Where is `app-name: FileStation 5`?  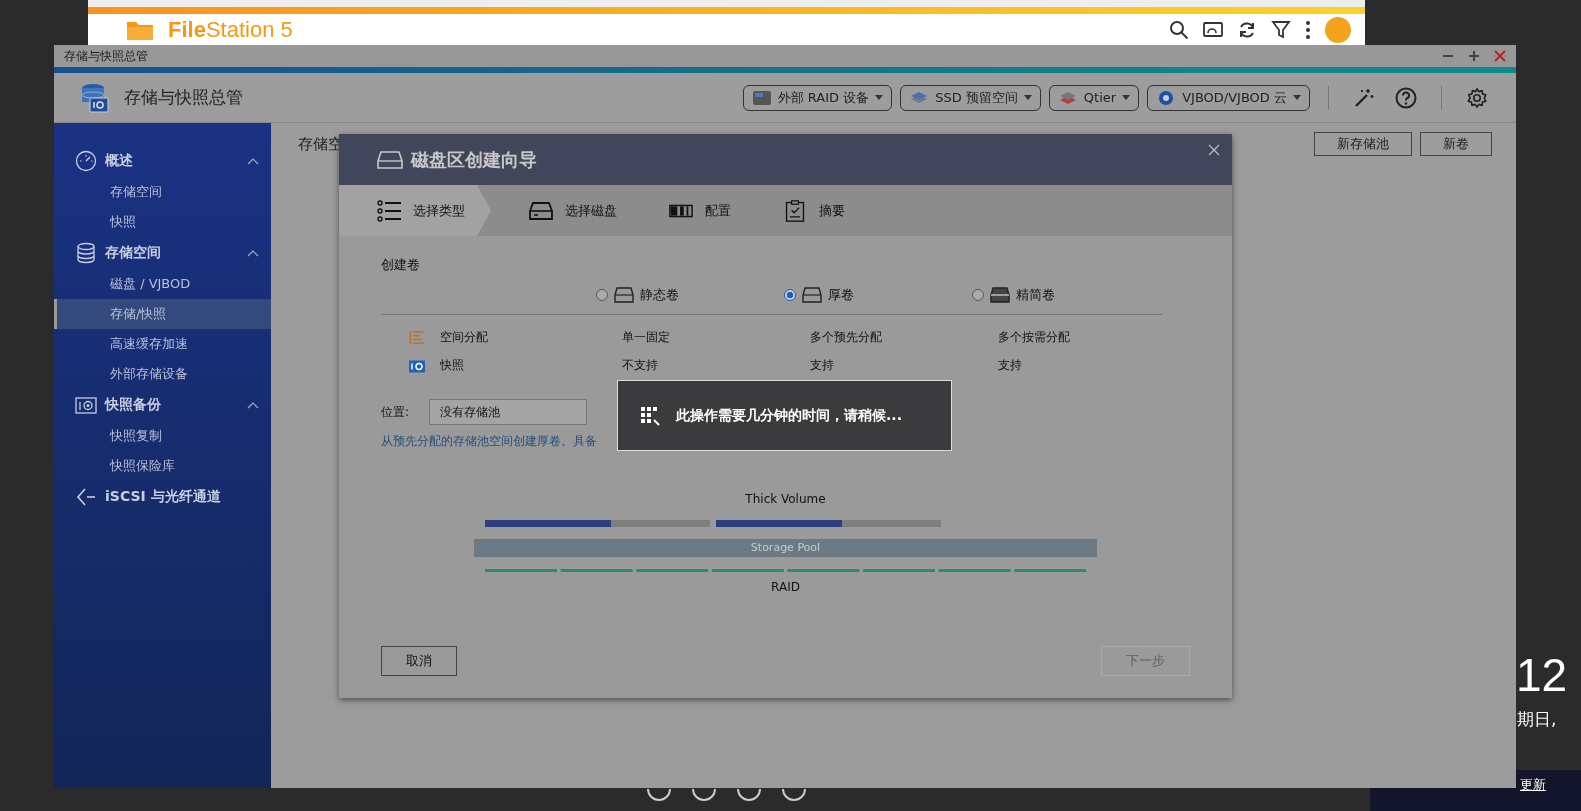 app-name: FileStation 5 is located at coordinates (230, 30).